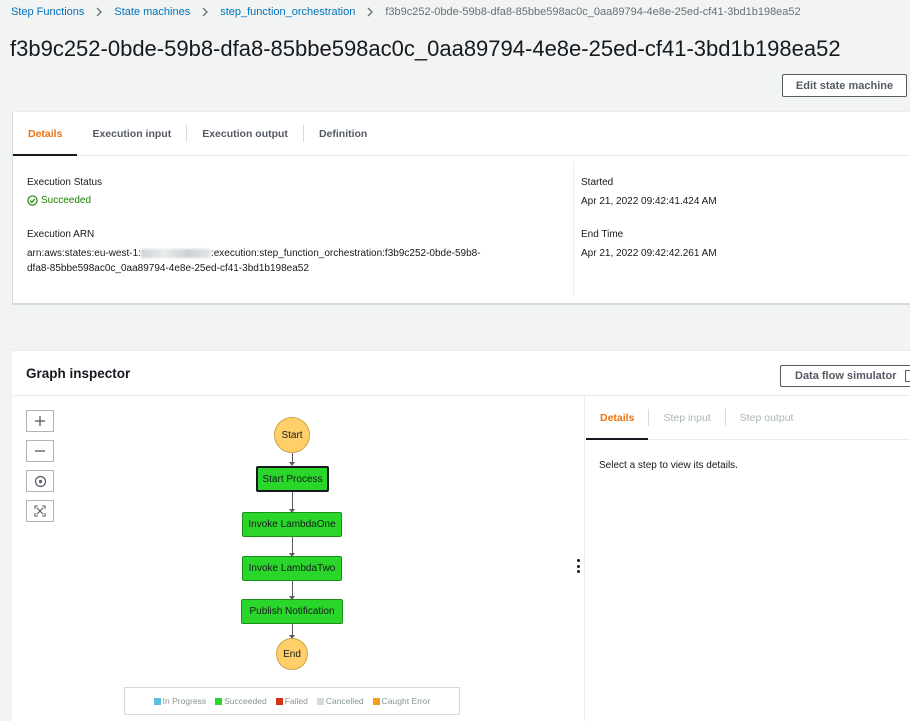 The height and width of the screenshot is (721, 910). I want to click on select-step-message: Select a step to view its details., so click(668, 465).